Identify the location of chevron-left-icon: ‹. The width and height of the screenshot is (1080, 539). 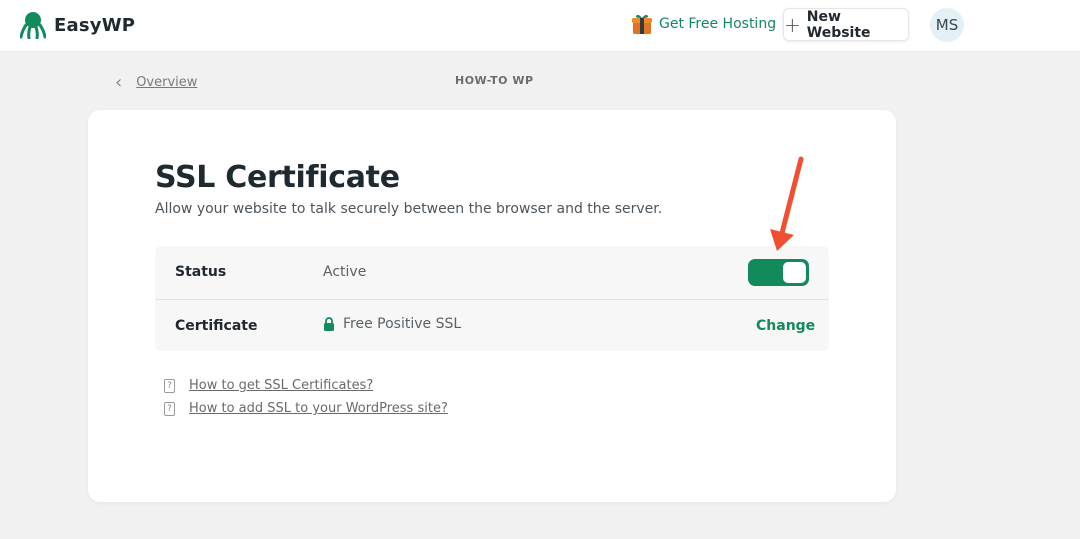
(119, 82).